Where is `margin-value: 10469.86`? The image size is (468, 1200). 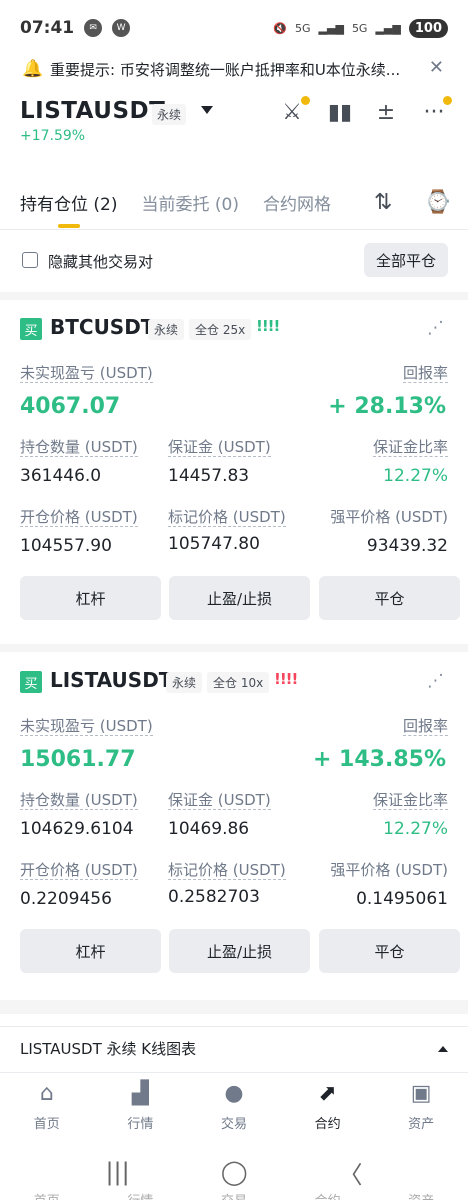
margin-value: 10469.86 is located at coordinates (209, 829).